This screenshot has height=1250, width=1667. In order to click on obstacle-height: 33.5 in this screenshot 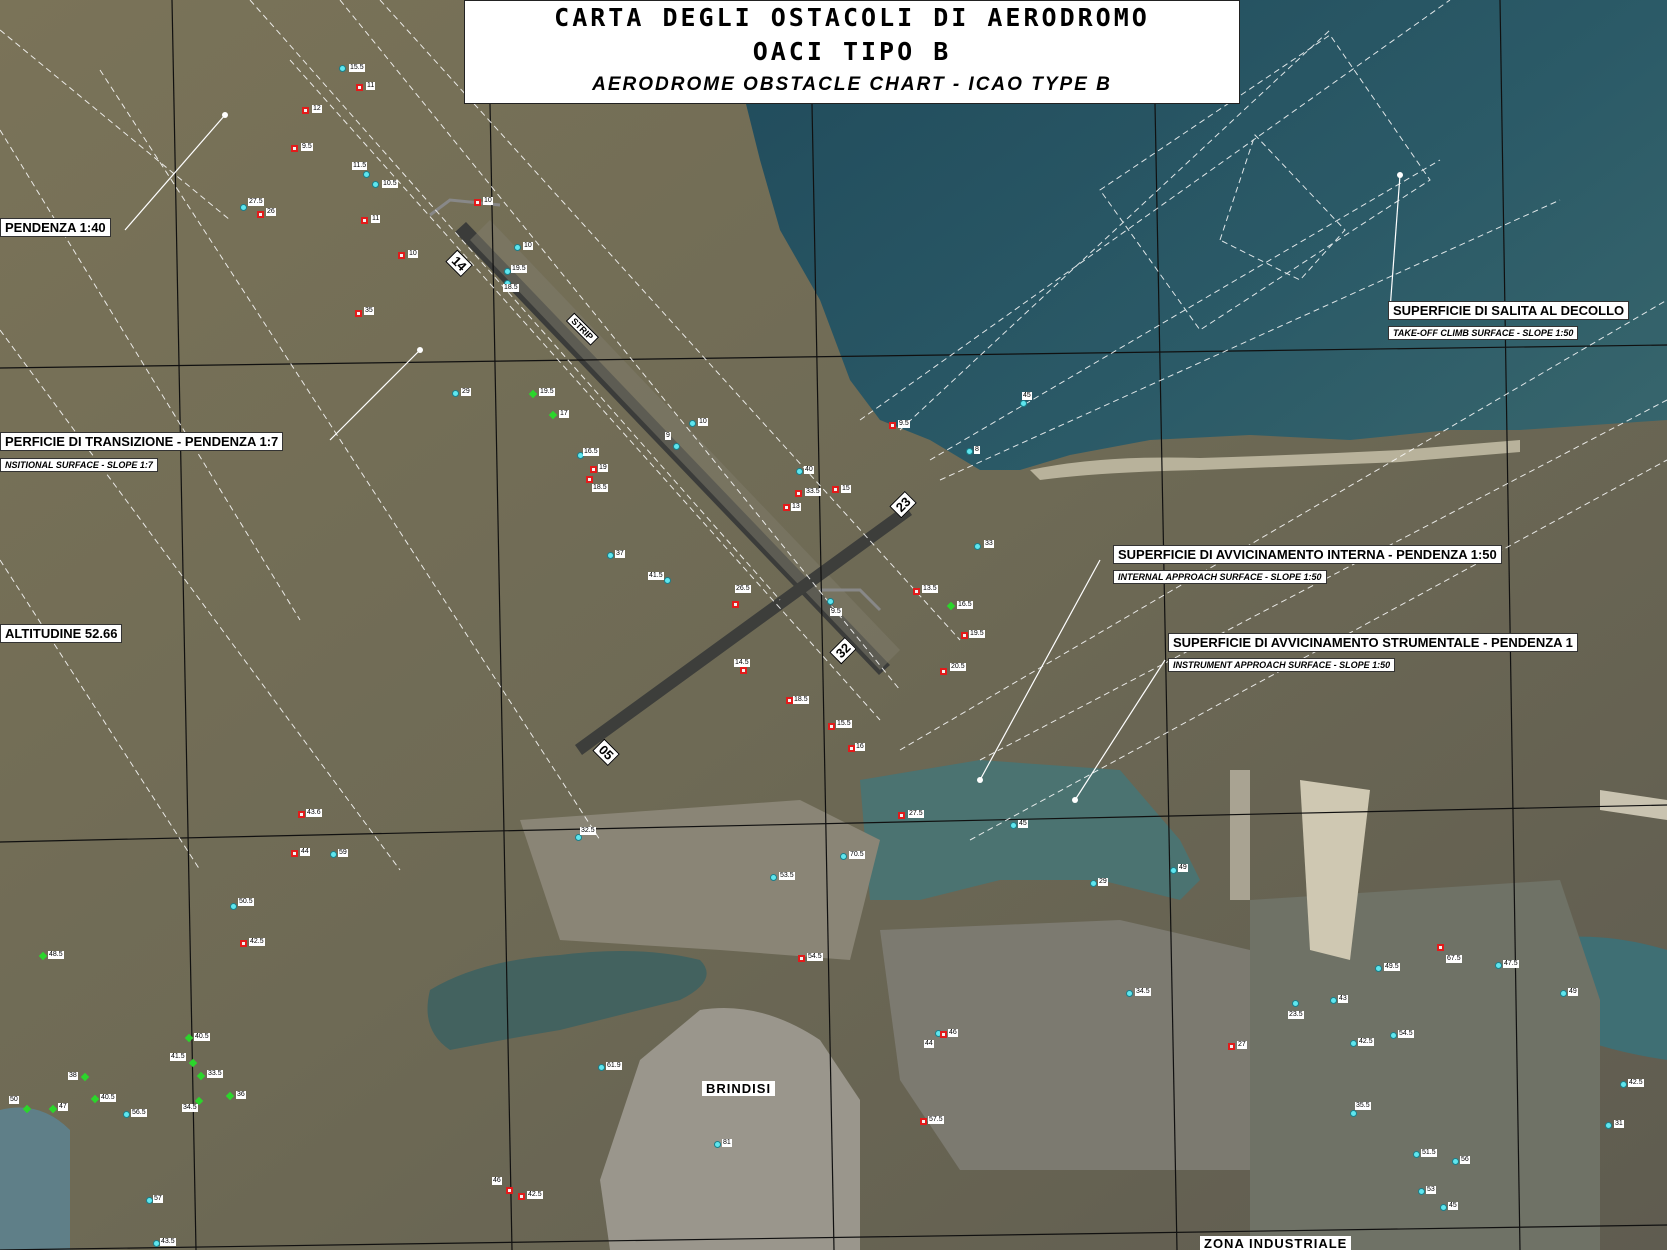, I will do `click(813, 492)`.